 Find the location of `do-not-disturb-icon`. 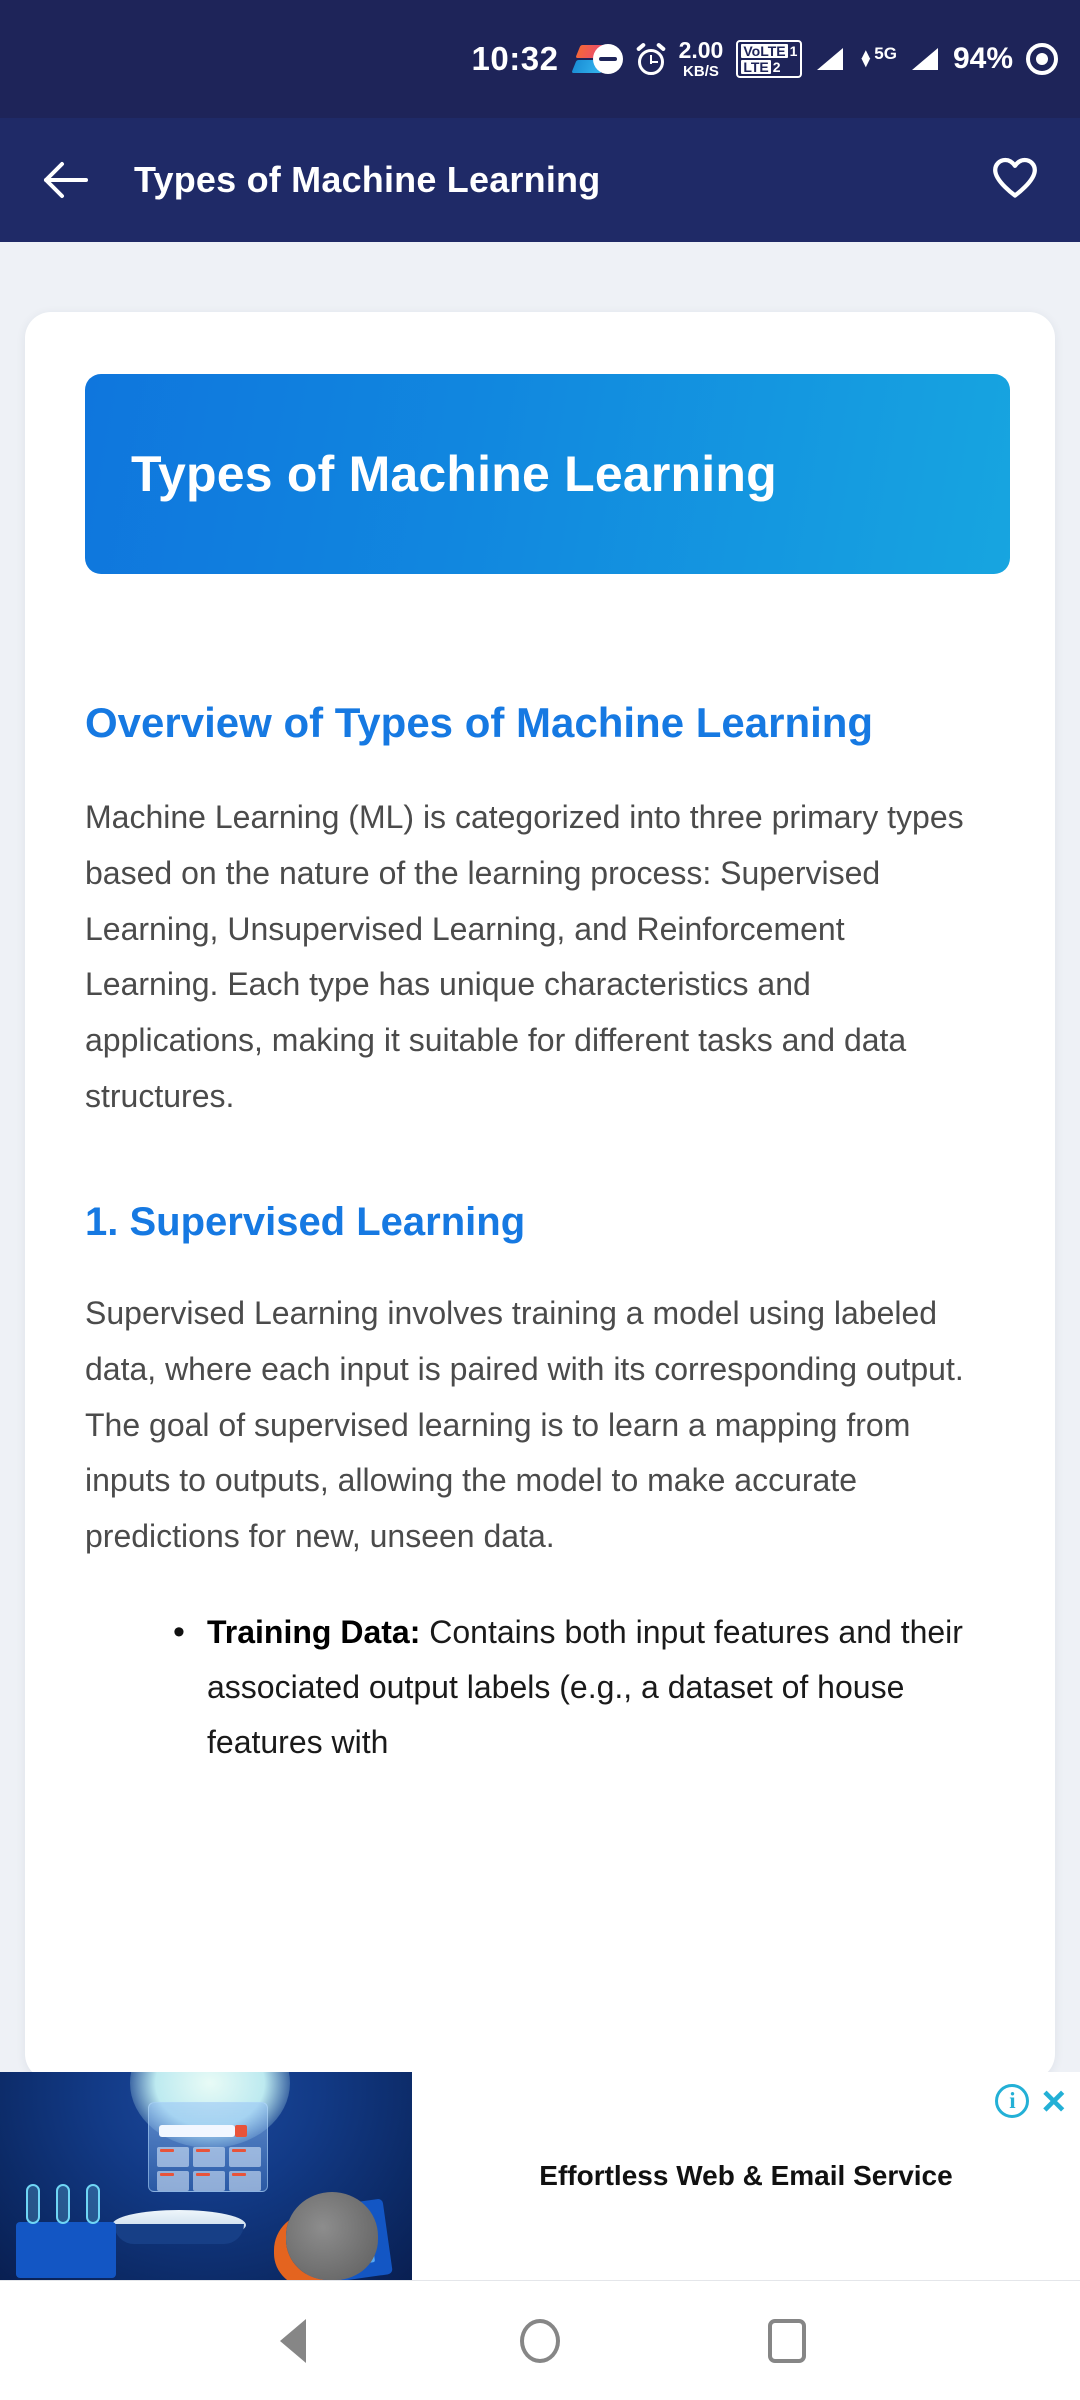

do-not-disturb-icon is located at coordinates (607, 59).